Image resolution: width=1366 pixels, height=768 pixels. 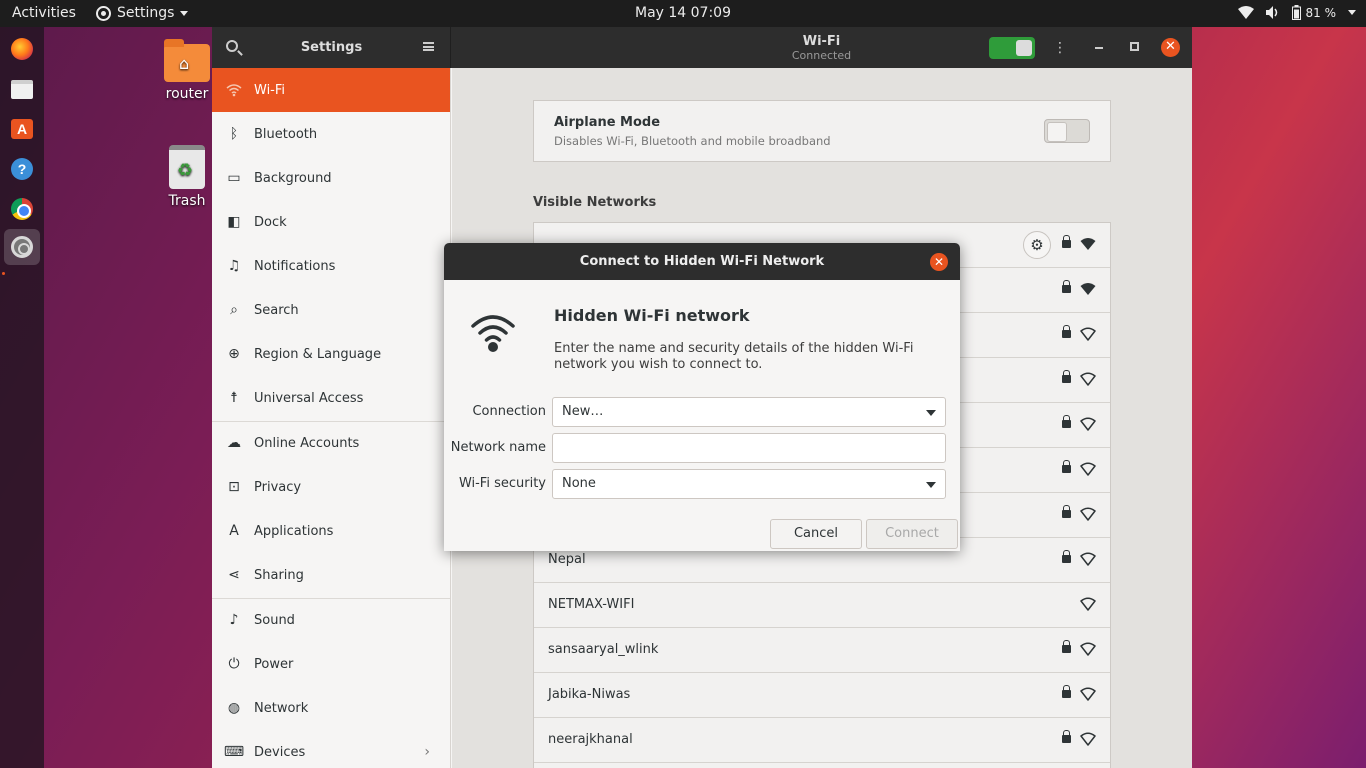 What do you see at coordinates (1012, 48) in the screenshot?
I see `wifi-toggle` at bounding box center [1012, 48].